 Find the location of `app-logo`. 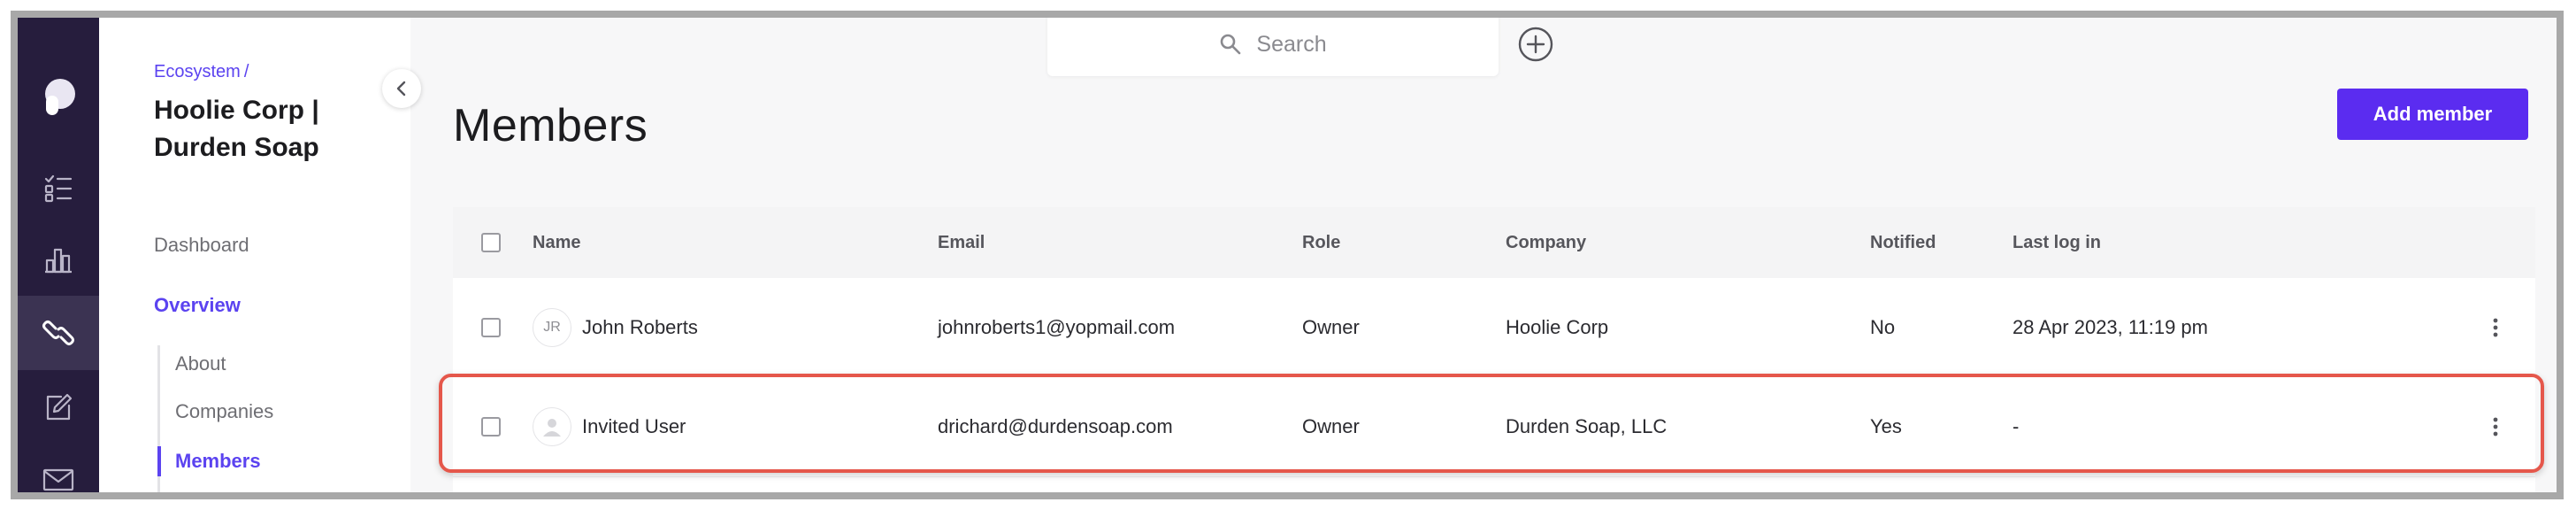

app-logo is located at coordinates (58, 96).